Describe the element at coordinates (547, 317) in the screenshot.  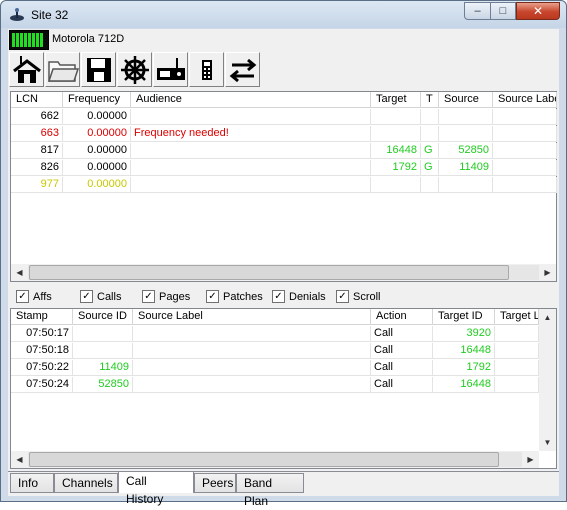
I see `scroll-up-icon: ▲` at that location.